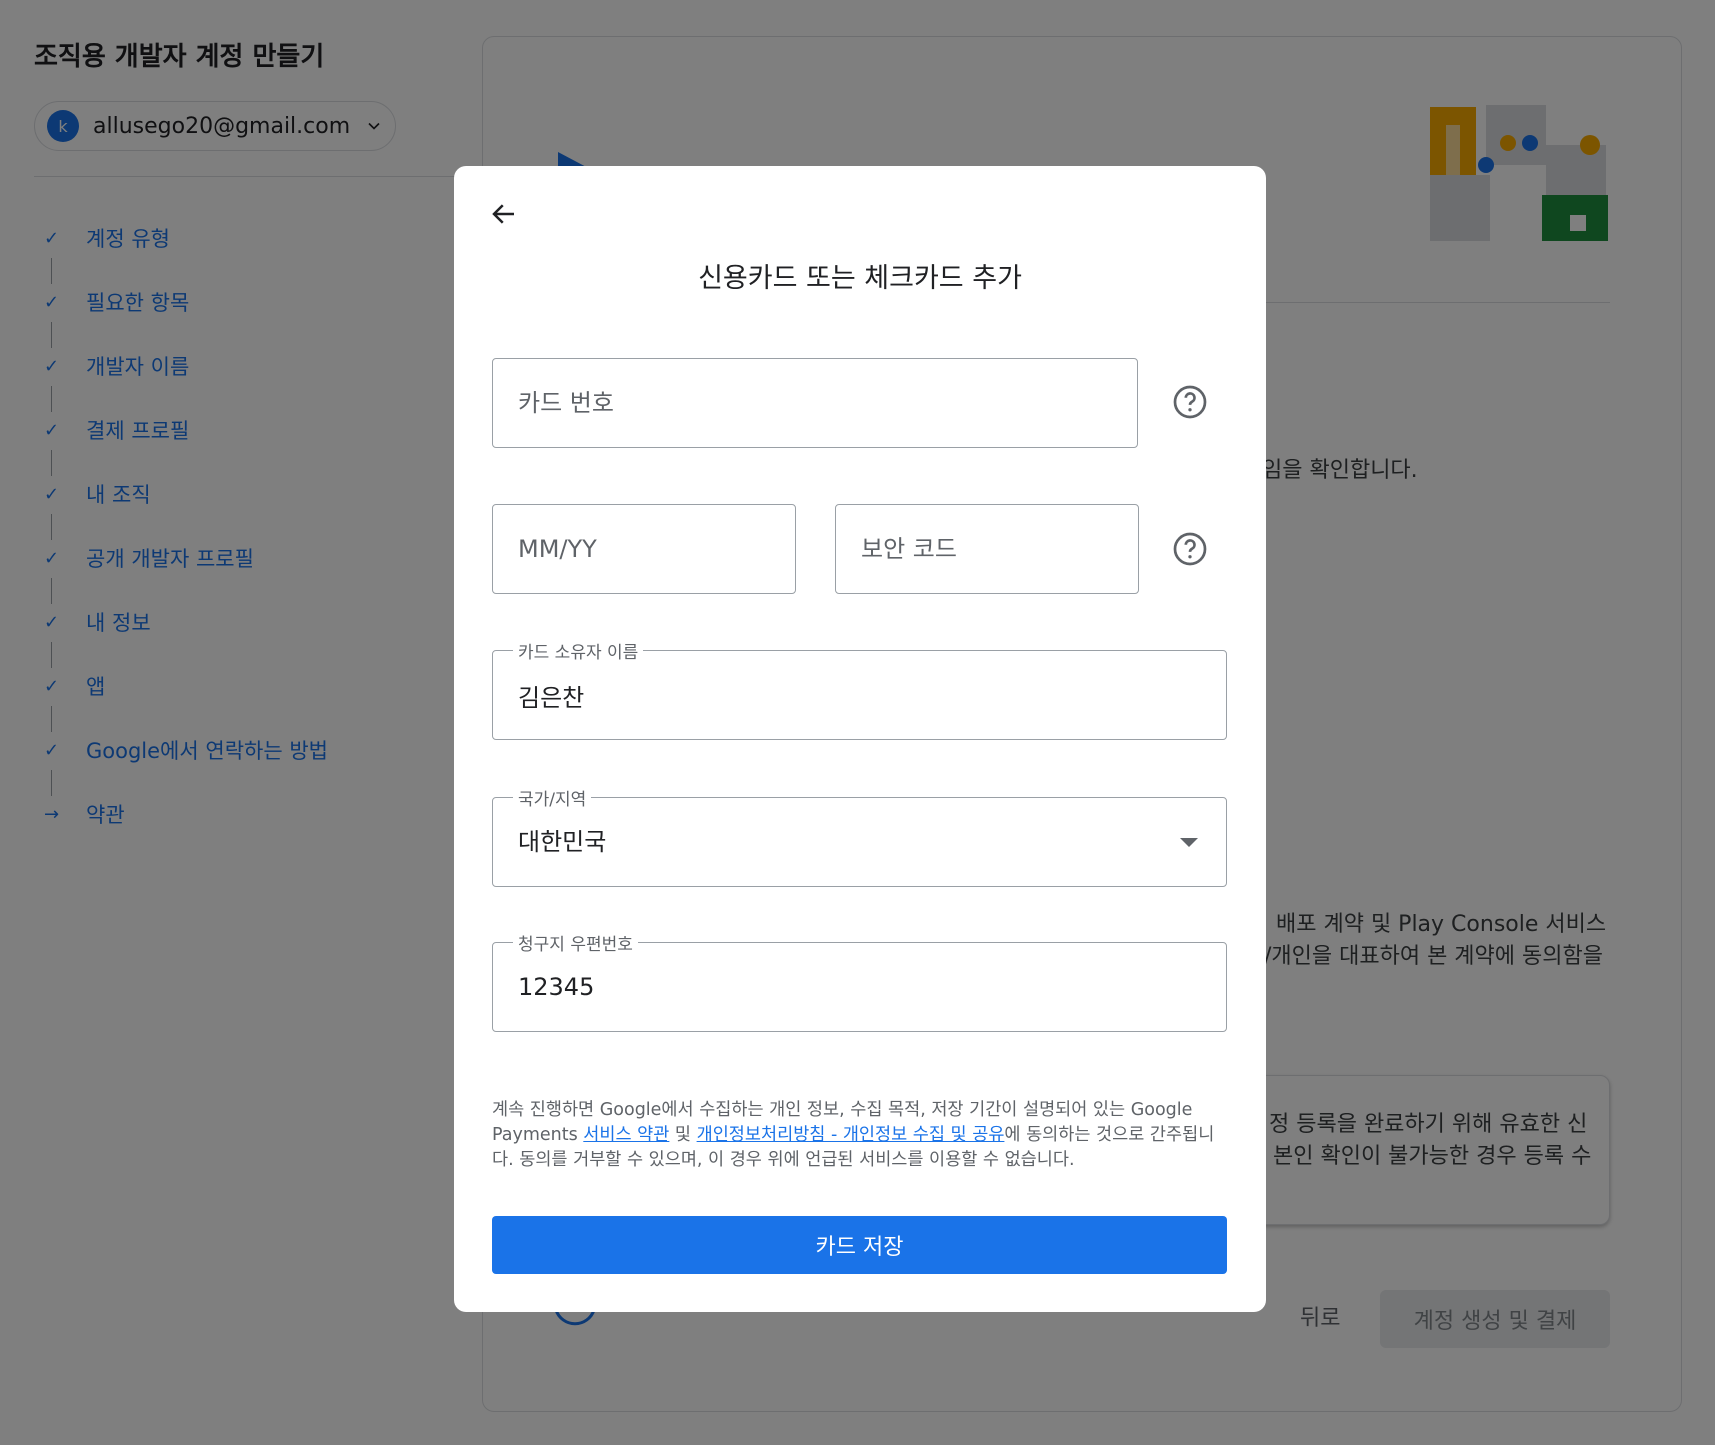 The height and width of the screenshot is (1445, 1715). Describe the element at coordinates (683, 1135) in the screenshot. I see `disclaimer-text: 및` at that location.